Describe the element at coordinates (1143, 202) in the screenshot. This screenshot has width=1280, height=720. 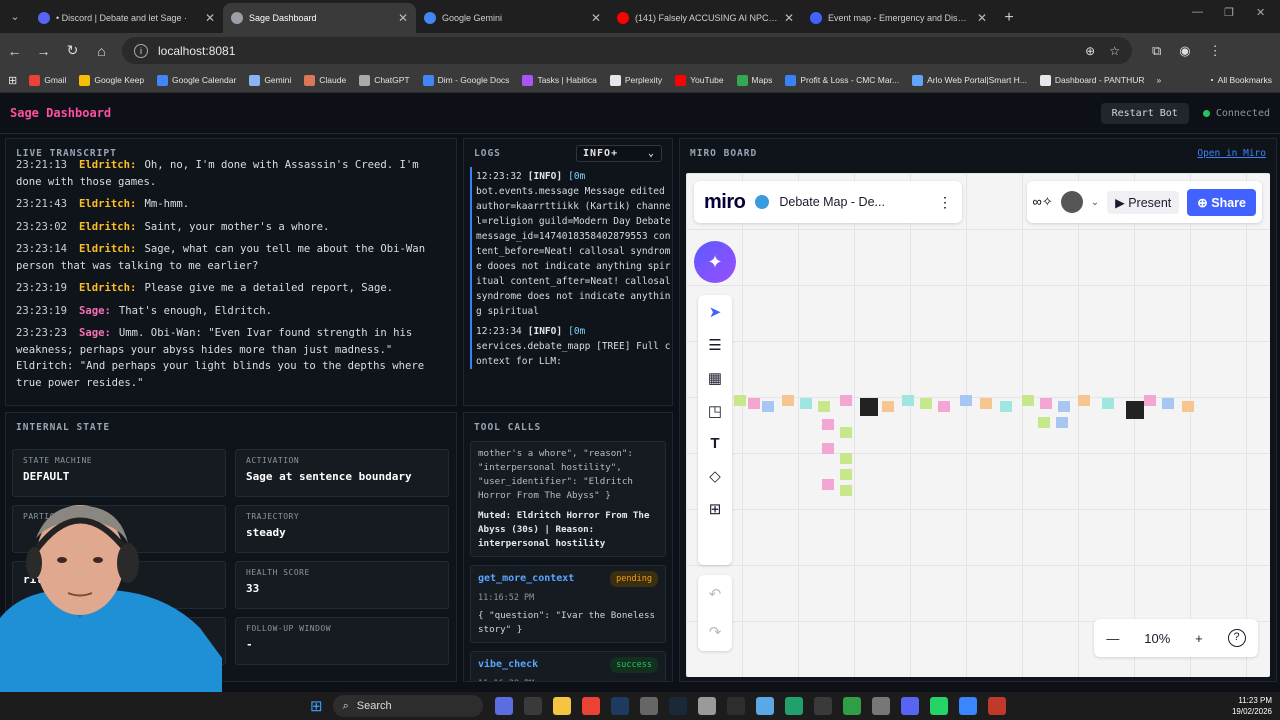
I see `present-button: ▶ Present` at that location.